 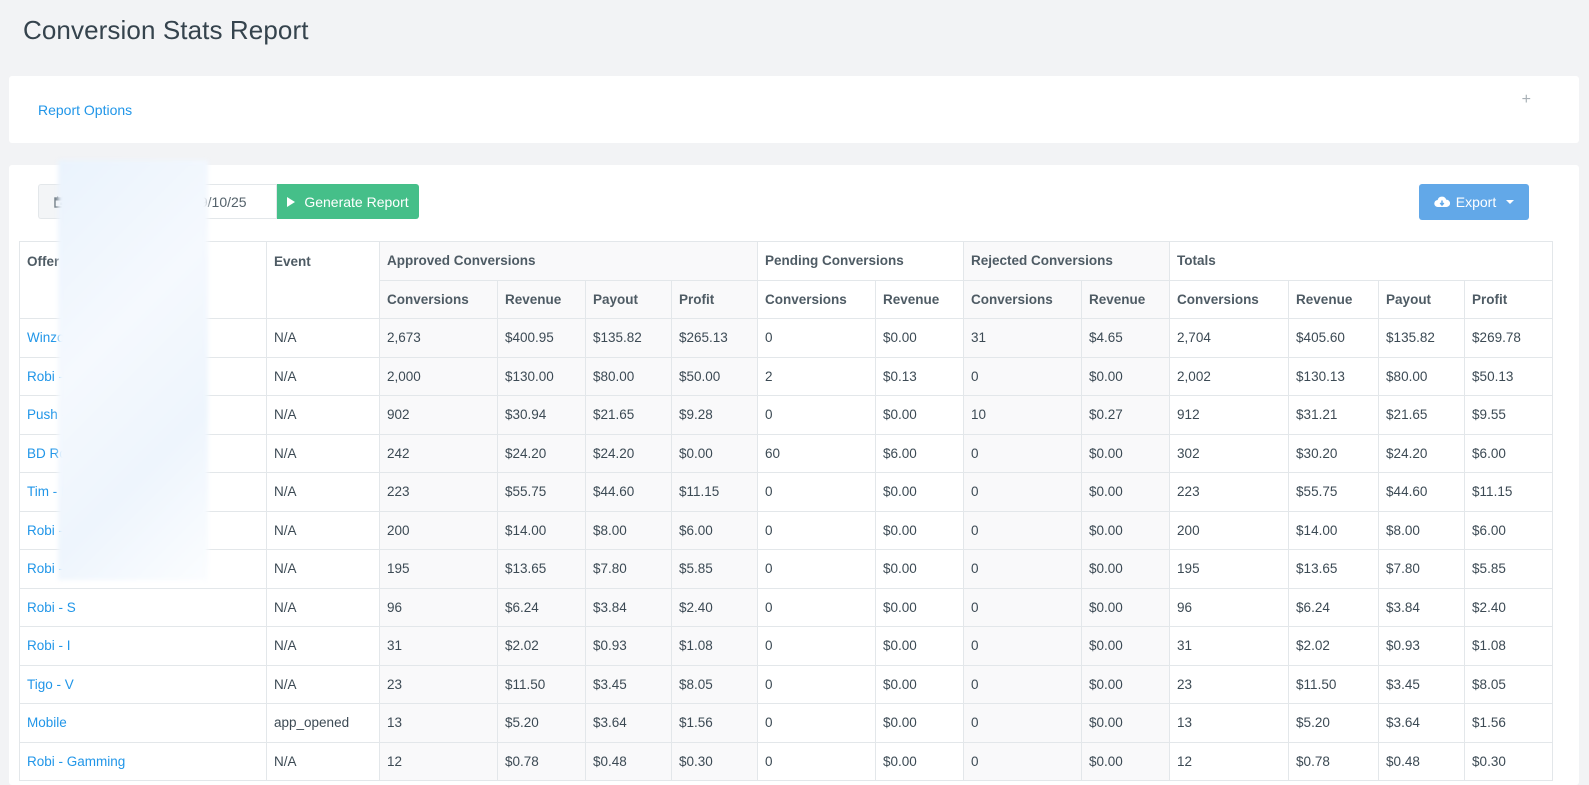 What do you see at coordinates (59, 201) in the screenshot?
I see `calendar-addon` at bounding box center [59, 201].